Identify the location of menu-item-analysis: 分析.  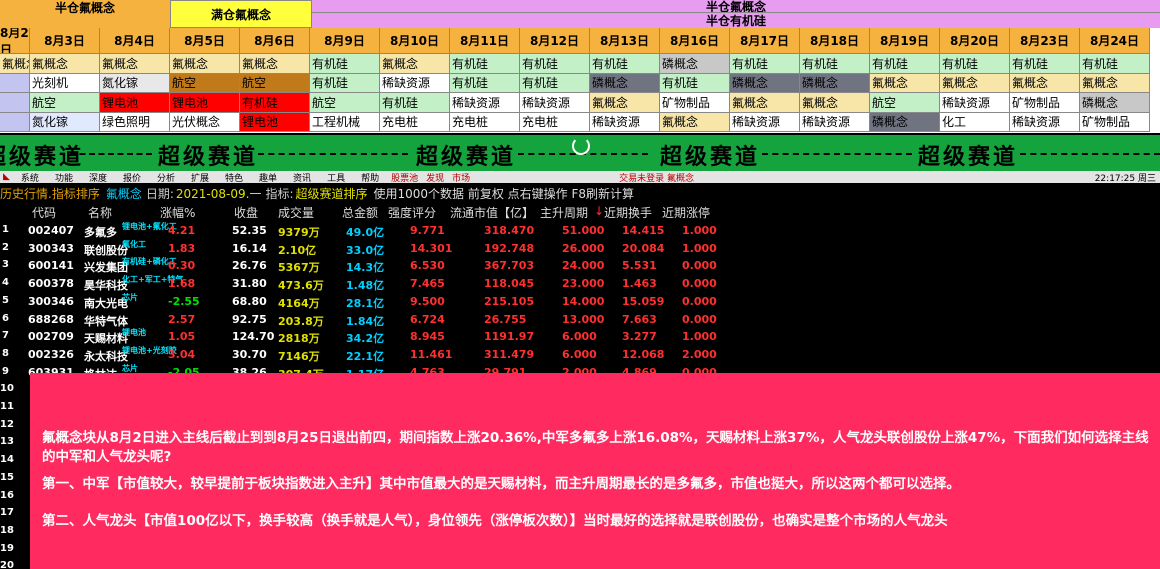
(166, 177).